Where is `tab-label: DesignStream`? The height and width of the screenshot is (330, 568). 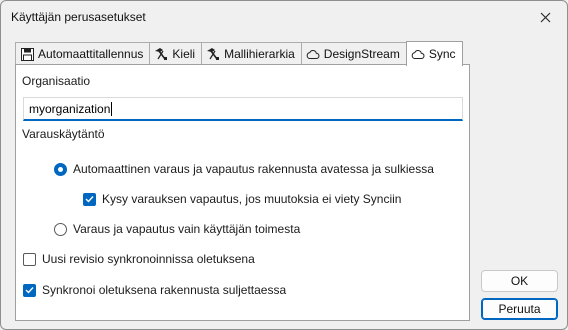 tab-label: DesignStream is located at coordinates (361, 54).